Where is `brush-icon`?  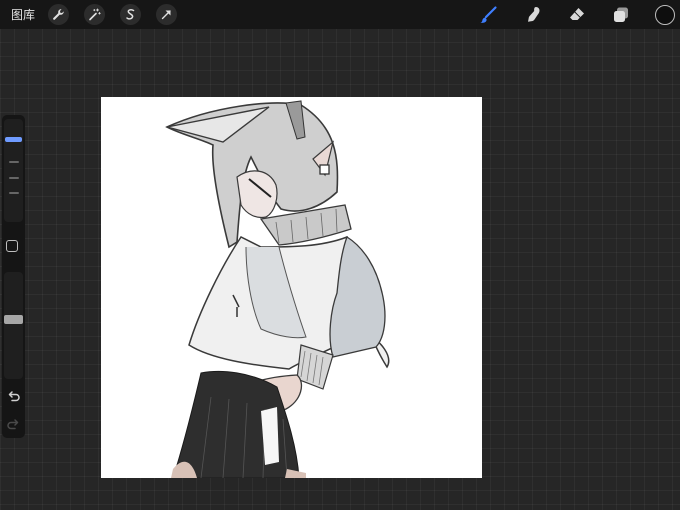 brush-icon is located at coordinates (488, 14).